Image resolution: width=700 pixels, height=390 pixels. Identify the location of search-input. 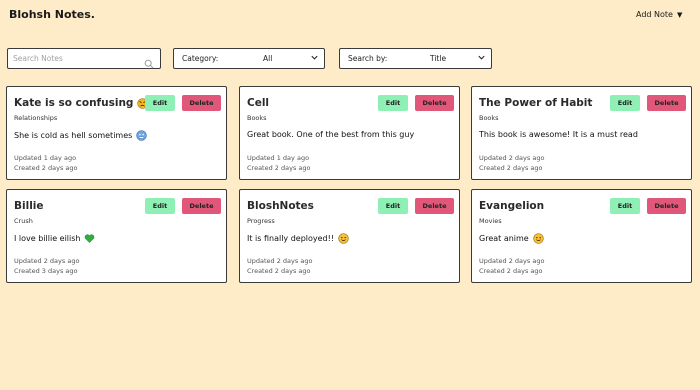
(78, 58).